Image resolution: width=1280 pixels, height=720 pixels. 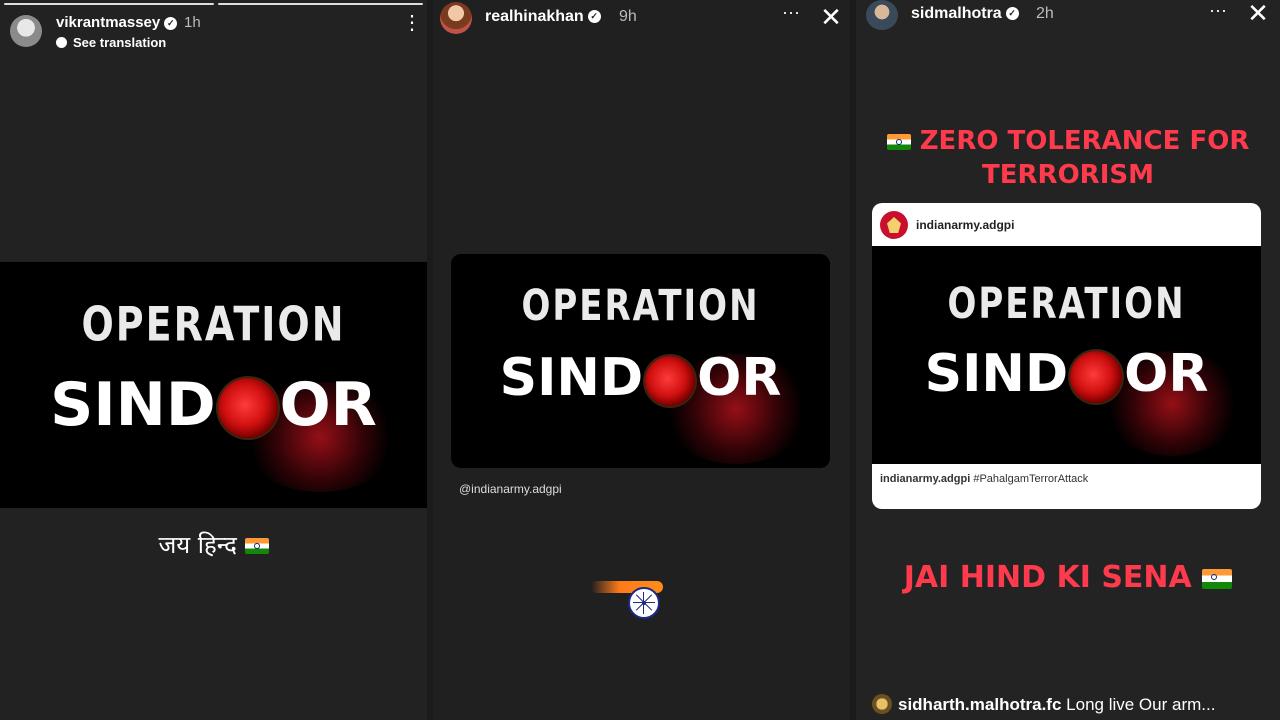 What do you see at coordinates (925, 479) in the screenshot?
I see `card-caption-user: indianarmy.adgpi` at bounding box center [925, 479].